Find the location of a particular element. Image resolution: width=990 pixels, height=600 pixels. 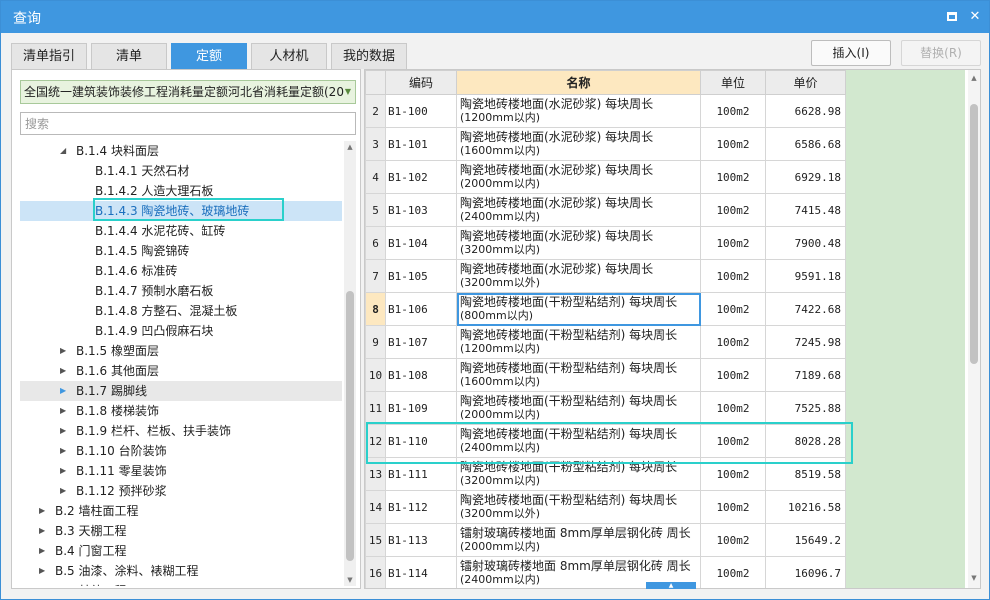

tree-item: ▶ B.5 油漆、涂料、裱糊工程 is located at coordinates (181, 571).